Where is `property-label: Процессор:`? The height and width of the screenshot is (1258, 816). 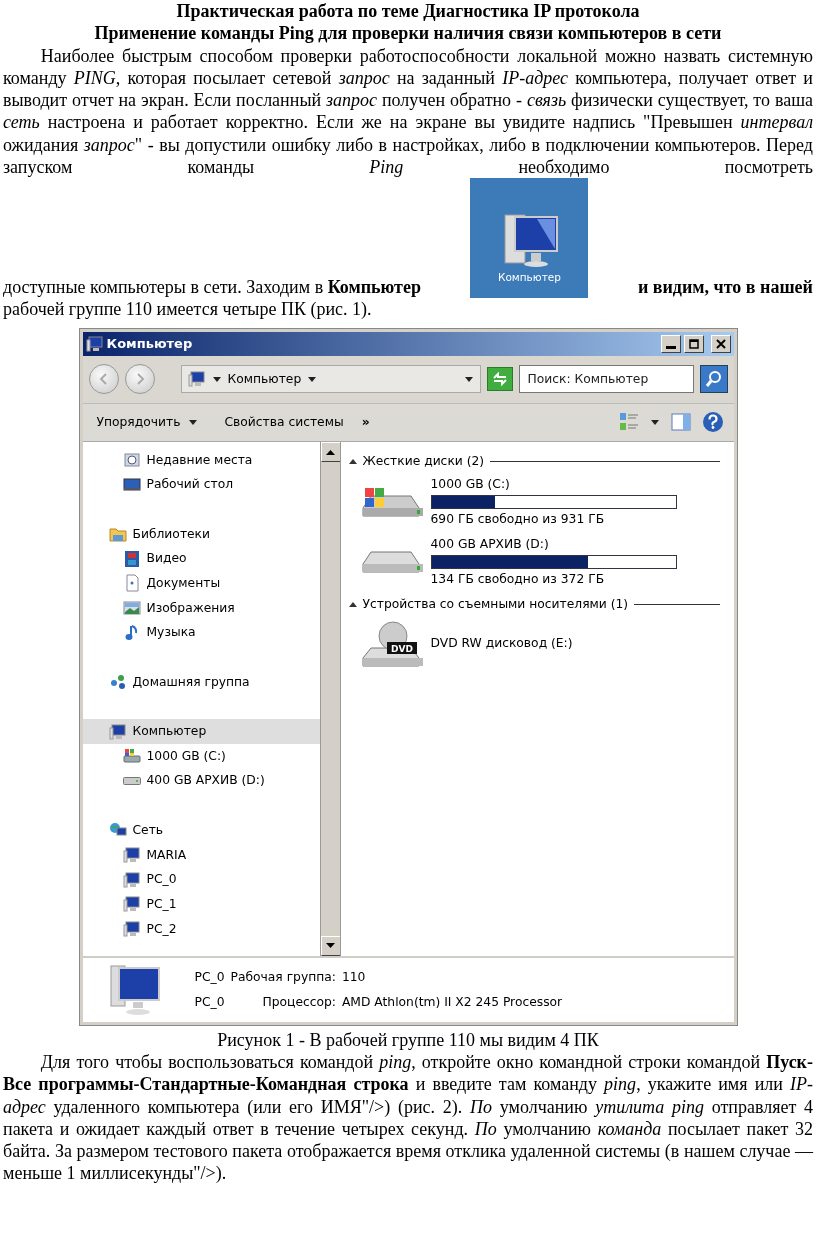
property-label: Процессор: is located at coordinates (298, 1002).